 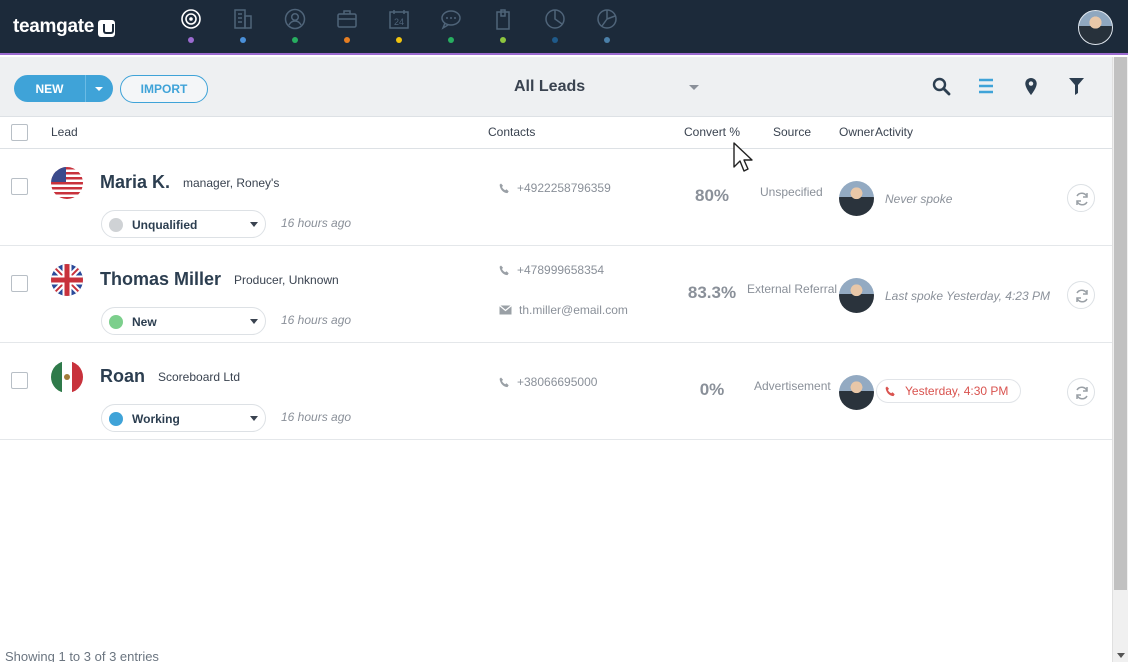 What do you see at coordinates (573, 310) in the screenshot?
I see `email-address: th.miller@email.com` at bounding box center [573, 310].